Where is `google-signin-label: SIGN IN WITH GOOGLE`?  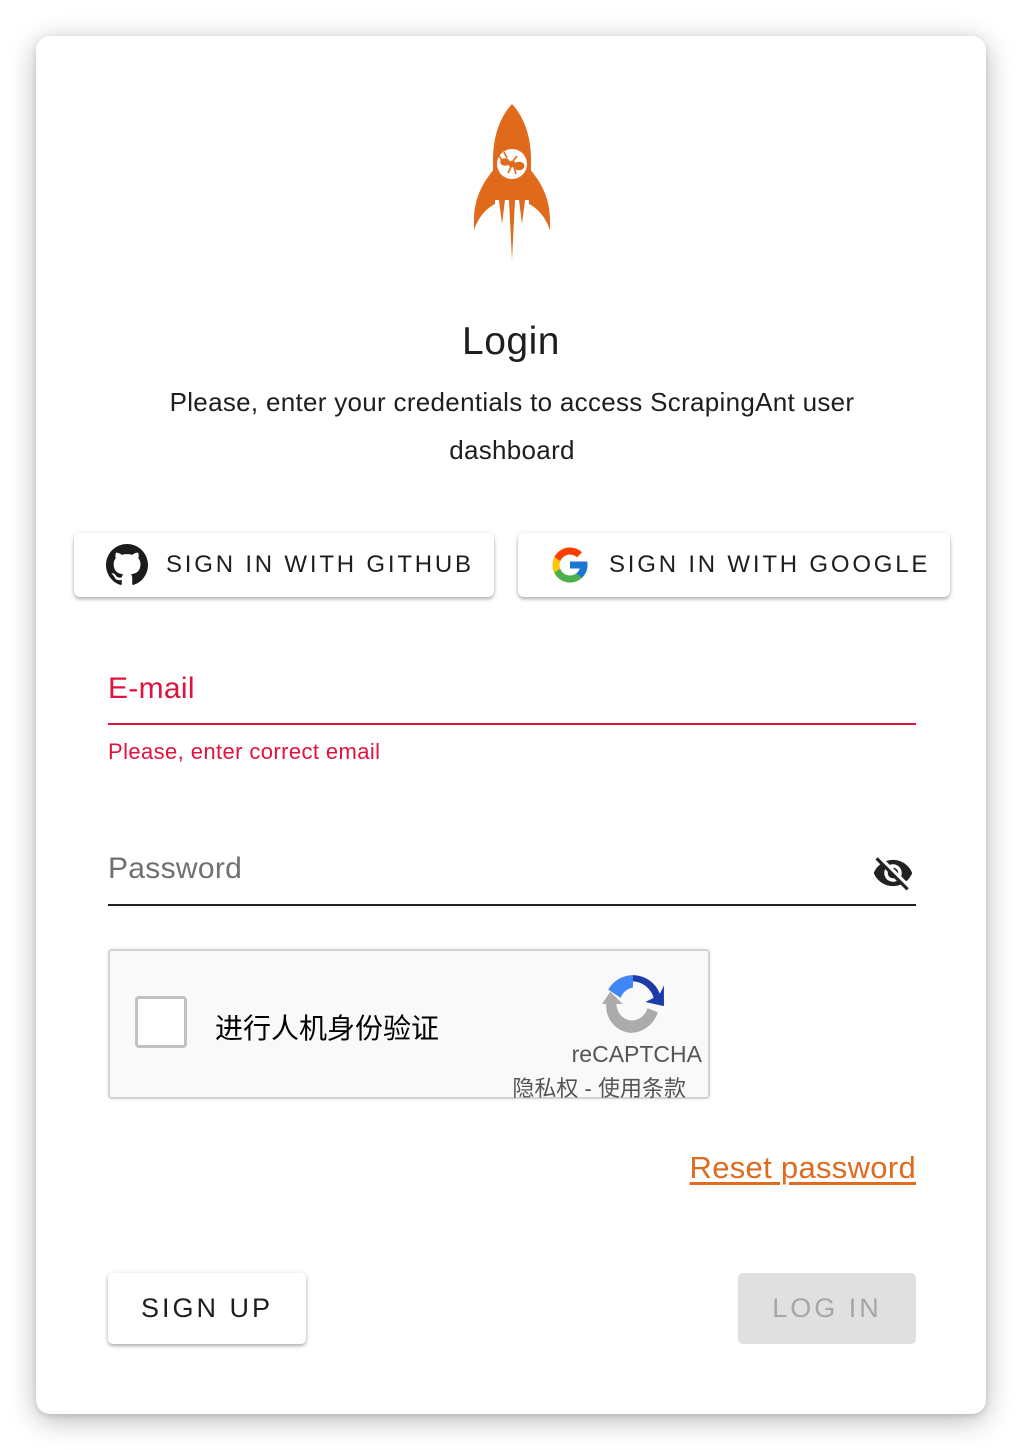
google-signin-label: SIGN IN WITH GOOGLE is located at coordinates (770, 564).